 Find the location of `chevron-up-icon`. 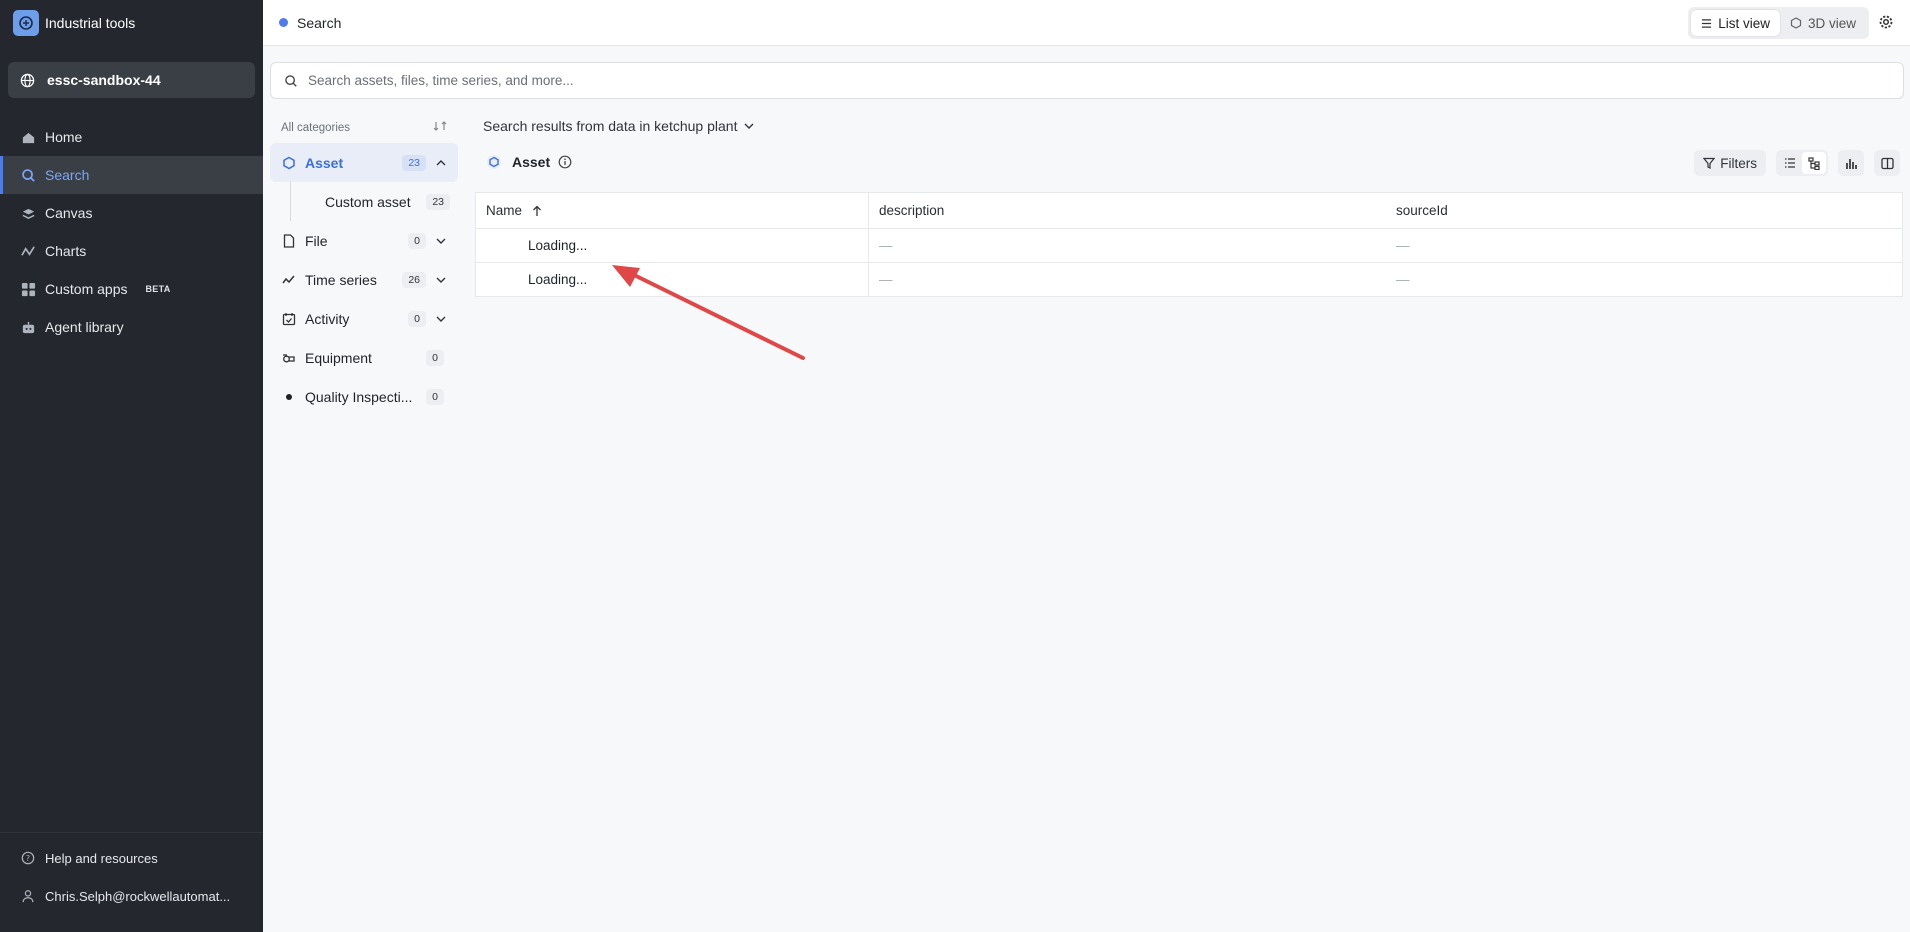

chevron-up-icon is located at coordinates (441, 162).